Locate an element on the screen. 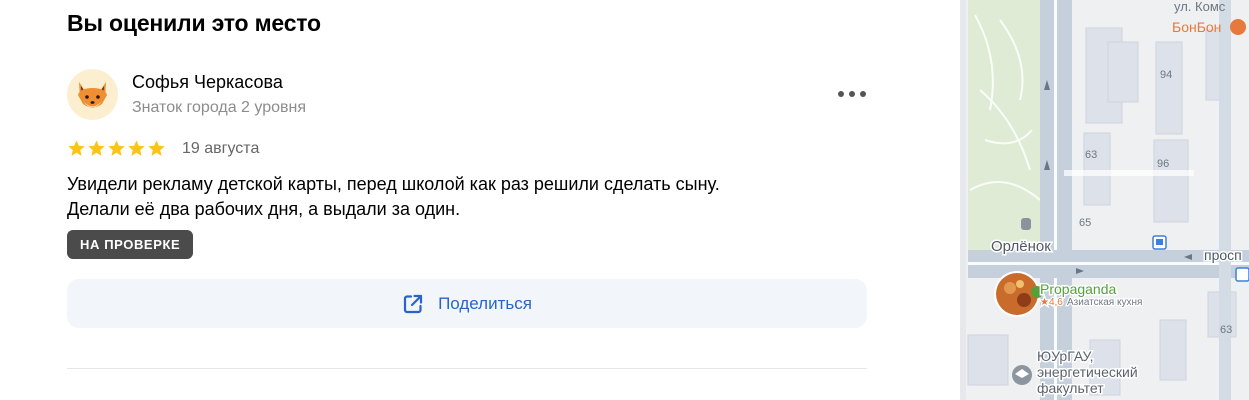 The height and width of the screenshot is (400, 1249). university-label-line: факультет is located at coordinates (1070, 388).